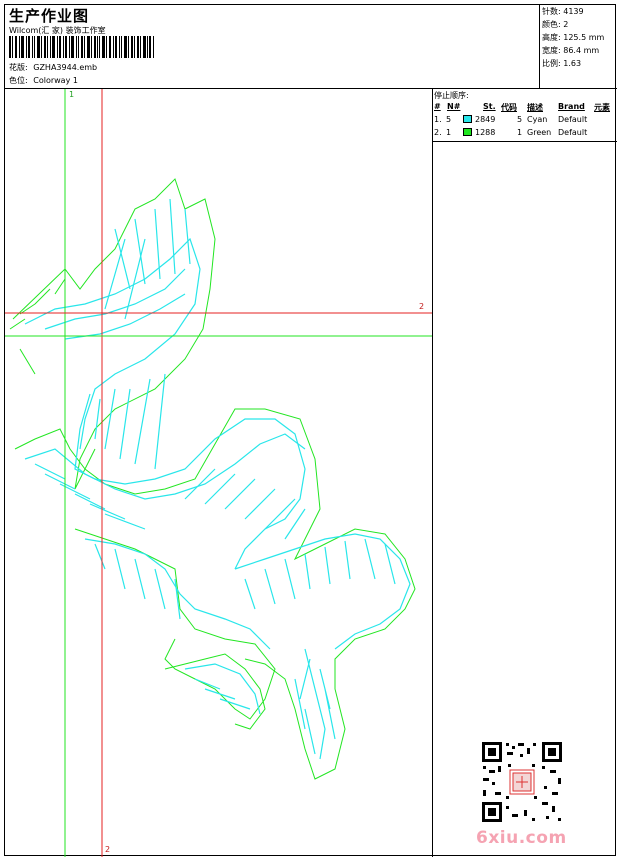 This screenshot has height=860, width=620. I want to click on col-header-brand: Brand, so click(571, 106).